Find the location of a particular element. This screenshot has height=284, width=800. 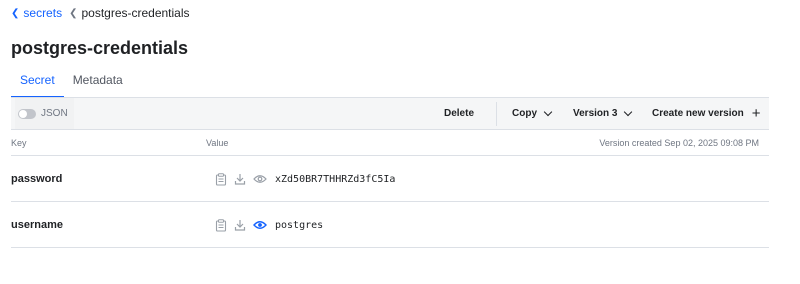

delete-button: Delete is located at coordinates (459, 113).